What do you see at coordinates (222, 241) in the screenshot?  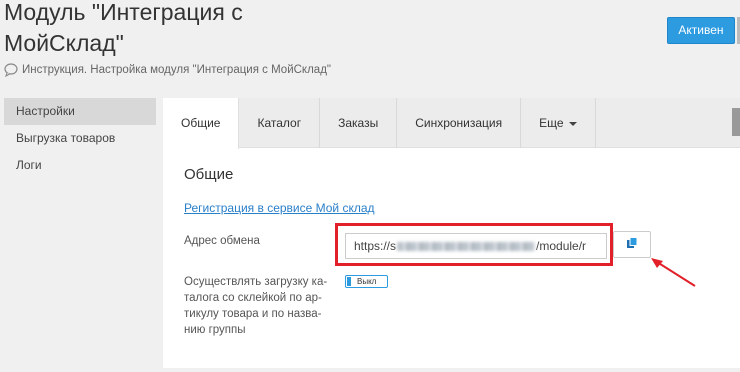 I see `exchange-address-label: Адрес обмена` at bounding box center [222, 241].